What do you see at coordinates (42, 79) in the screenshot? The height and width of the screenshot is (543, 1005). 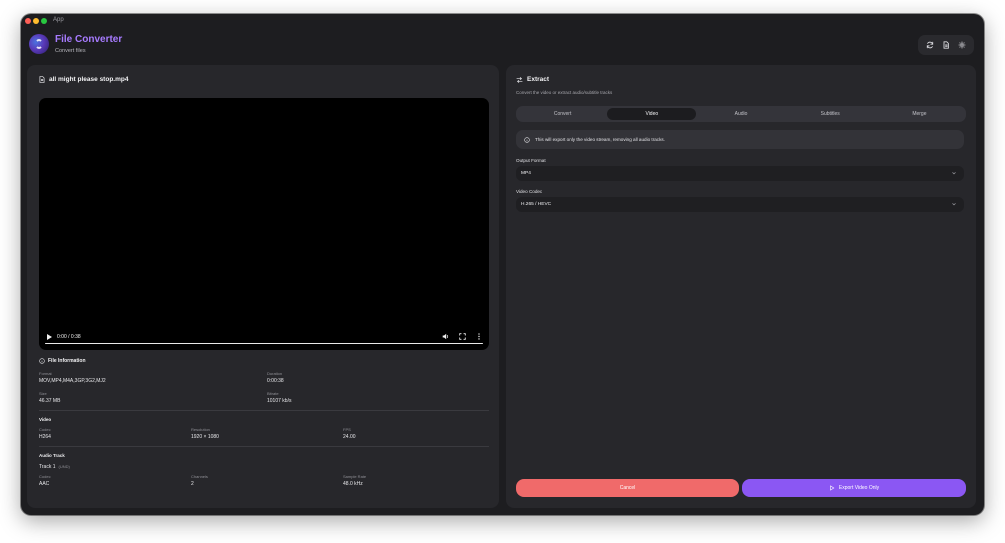 I see `file-icon` at bounding box center [42, 79].